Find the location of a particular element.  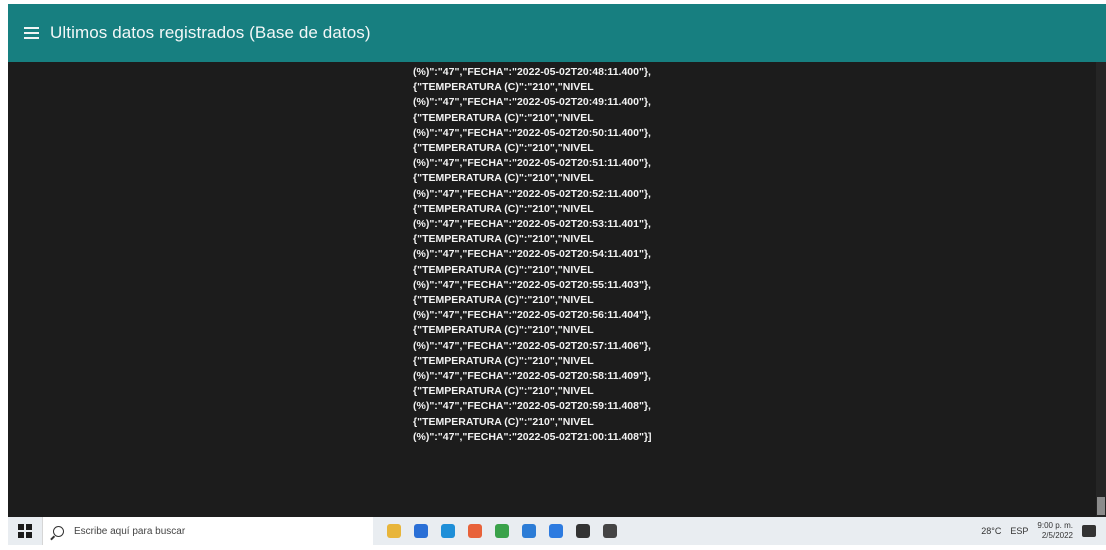

scrollbar-thumb is located at coordinates (1101, 506).